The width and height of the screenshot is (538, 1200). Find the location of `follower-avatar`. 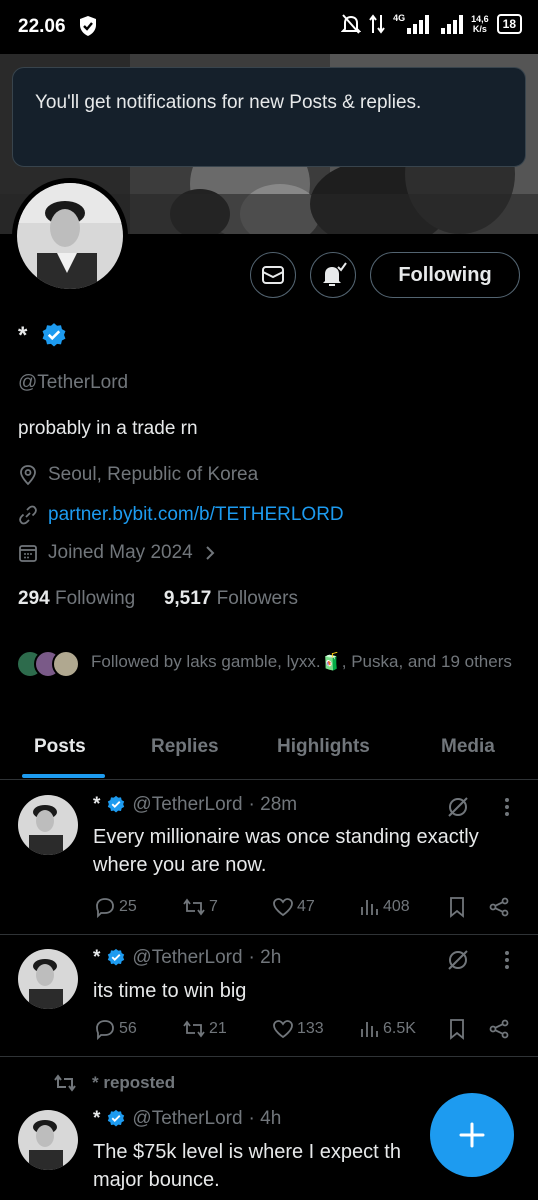

follower-avatar is located at coordinates (66, 664).